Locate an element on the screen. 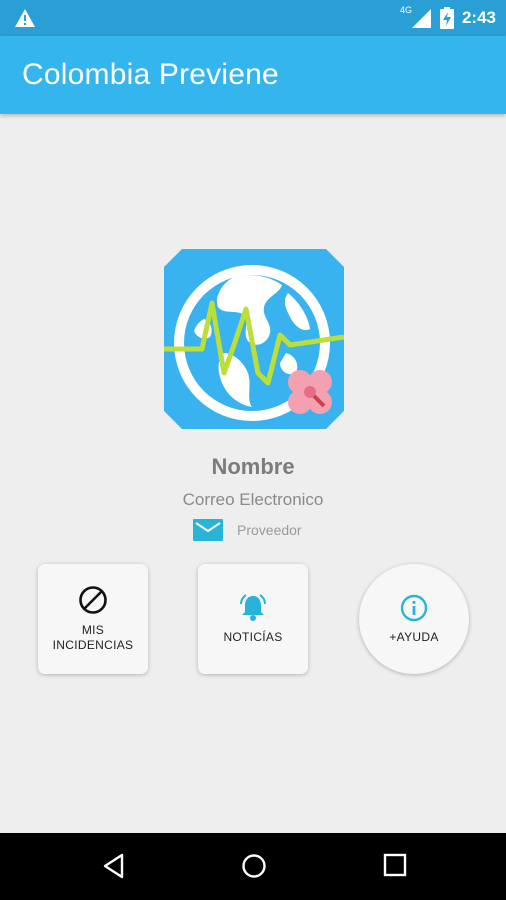 This screenshot has height=900, width=506. mis-incidencias-button: MIS INCIDENCIAS is located at coordinates (93, 619).